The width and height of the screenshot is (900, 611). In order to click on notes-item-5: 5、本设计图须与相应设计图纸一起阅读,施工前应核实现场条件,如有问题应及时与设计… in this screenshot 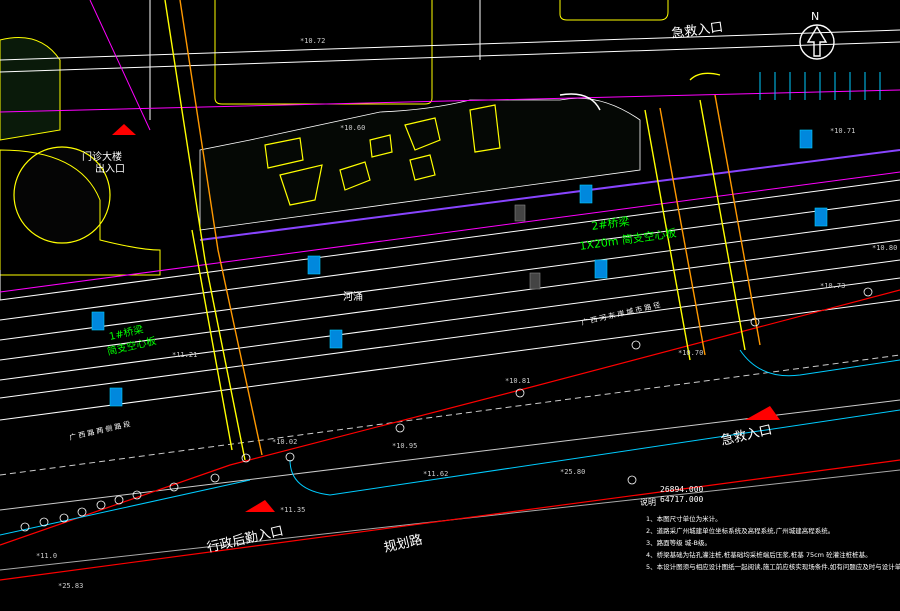, I will do `click(773, 566)`.